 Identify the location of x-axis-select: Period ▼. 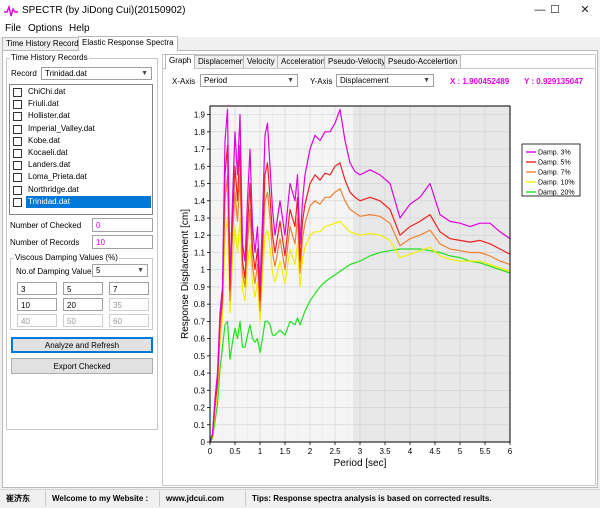
(249, 80).